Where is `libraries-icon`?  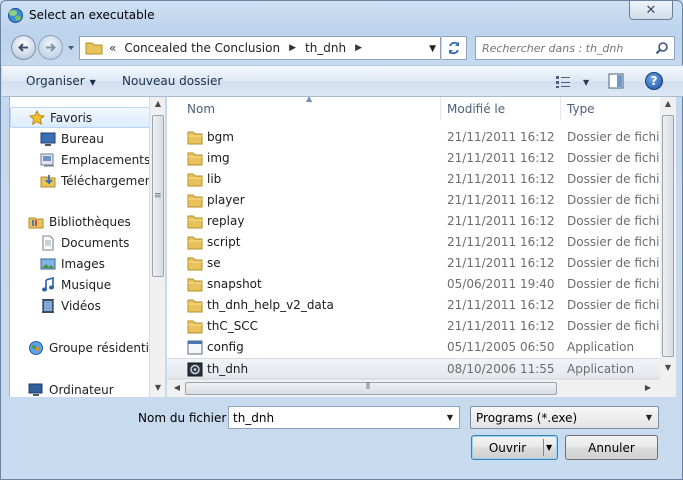 libraries-icon is located at coordinates (36, 222).